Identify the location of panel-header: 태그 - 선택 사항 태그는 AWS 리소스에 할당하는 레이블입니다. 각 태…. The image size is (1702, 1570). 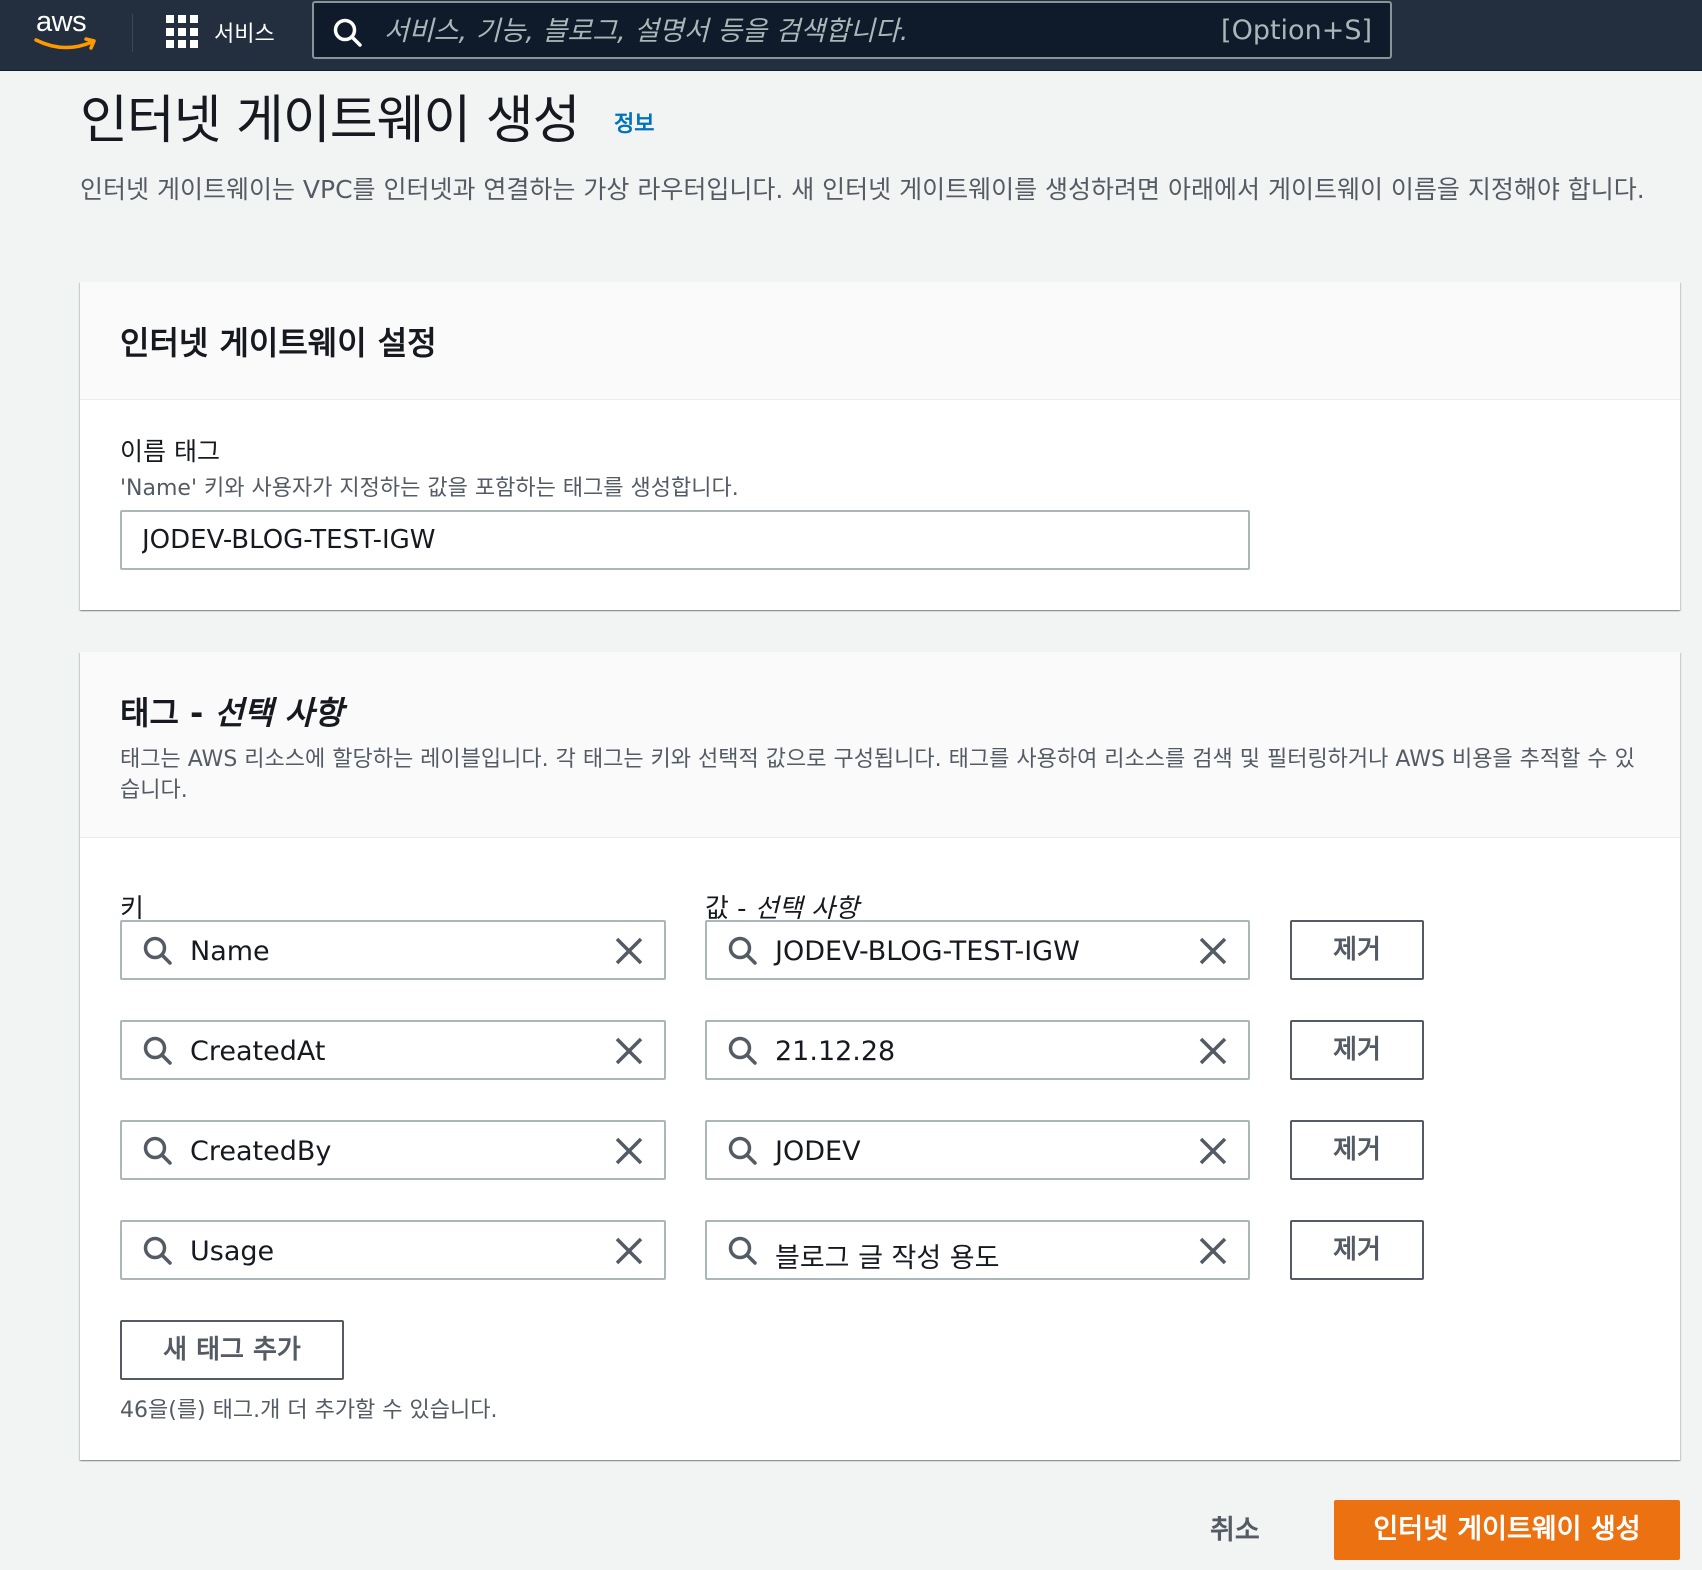
(880, 745).